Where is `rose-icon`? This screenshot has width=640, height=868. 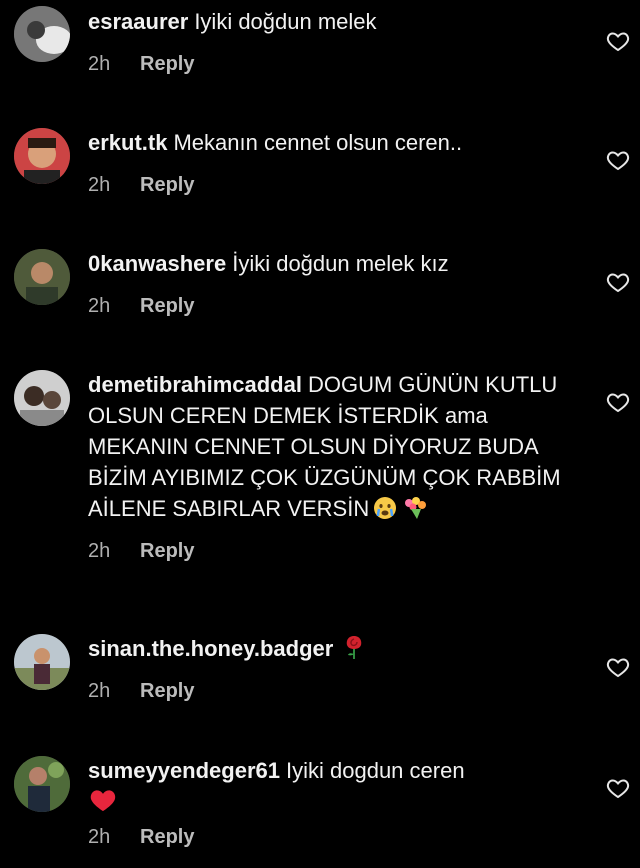 rose-icon is located at coordinates (354, 647).